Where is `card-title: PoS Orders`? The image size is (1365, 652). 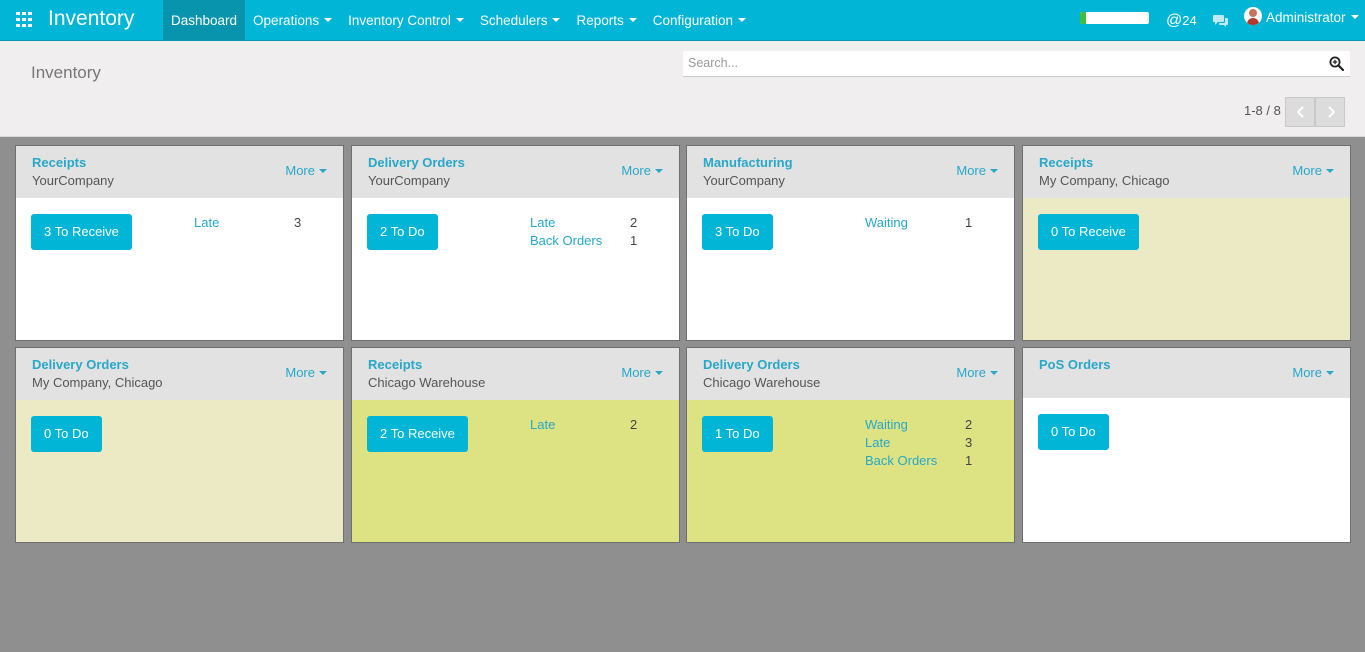 card-title: PoS Orders is located at coordinates (1075, 364).